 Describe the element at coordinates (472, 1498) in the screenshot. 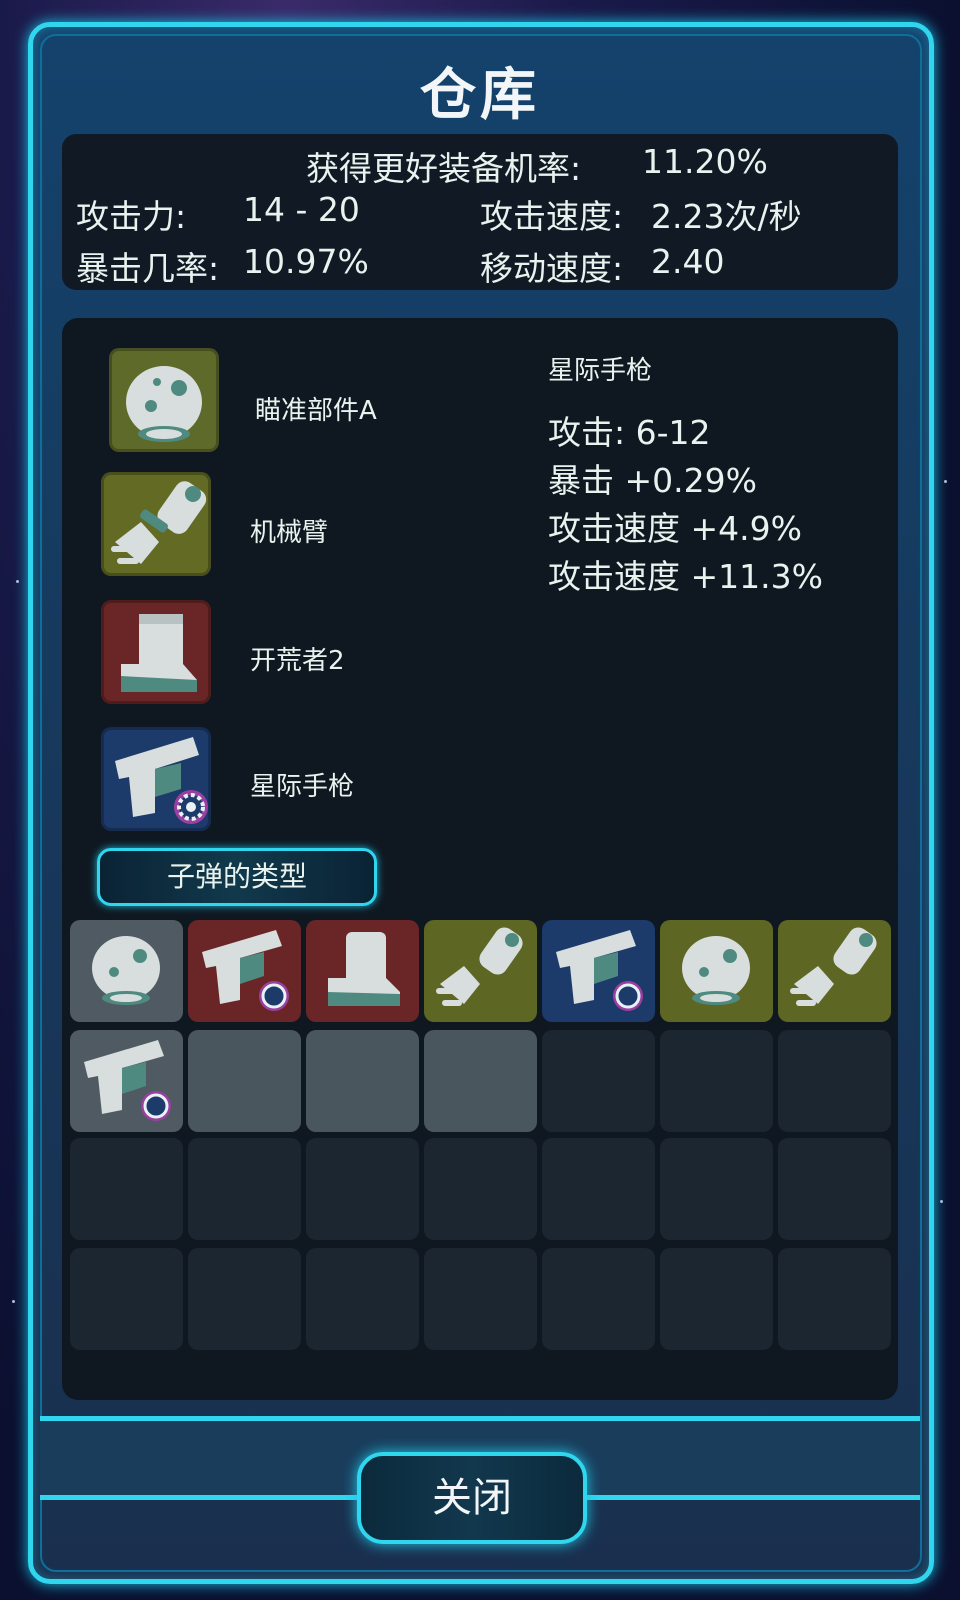

I see `close-button: 关闭` at that location.